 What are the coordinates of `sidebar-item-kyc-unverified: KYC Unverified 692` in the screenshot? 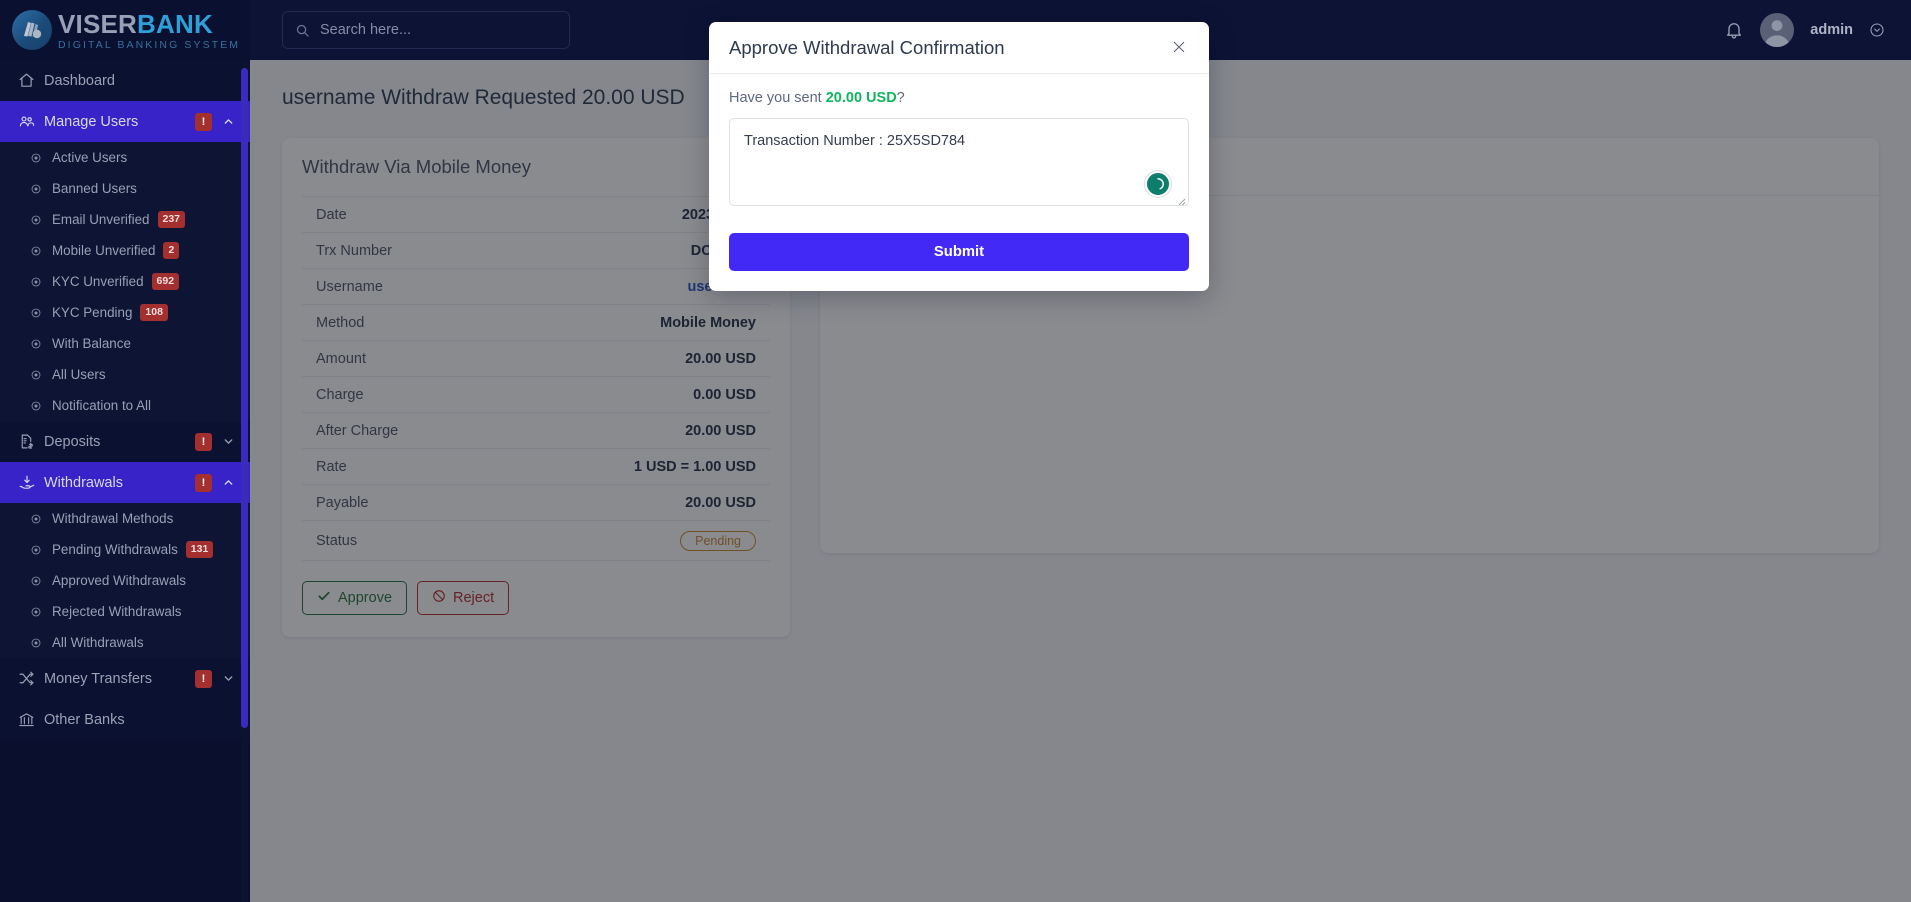 It's located at (125, 281).